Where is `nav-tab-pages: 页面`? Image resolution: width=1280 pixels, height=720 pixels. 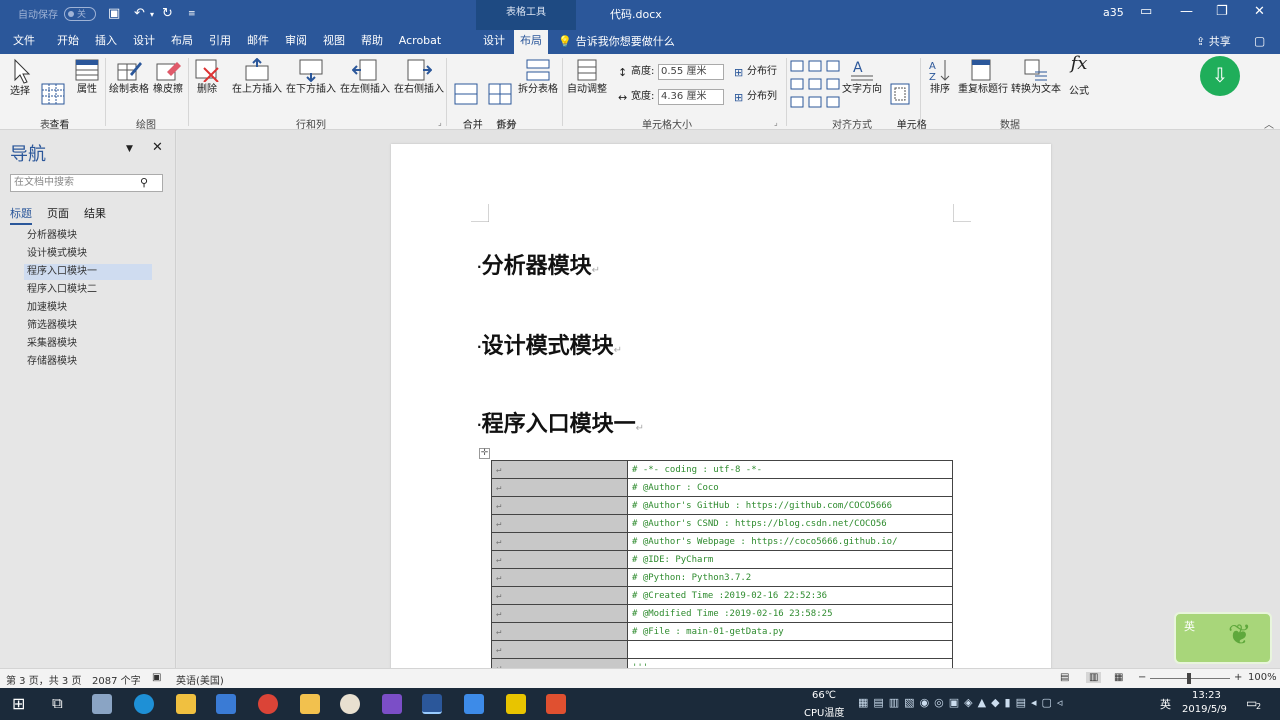 nav-tab-pages: 页面 is located at coordinates (58, 213).